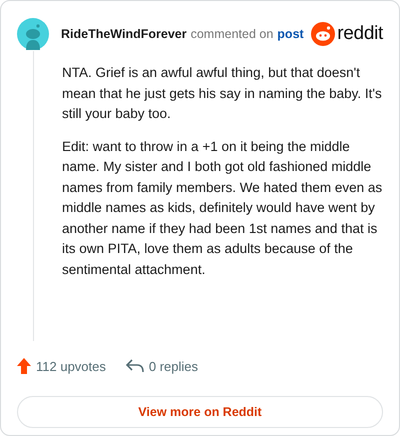 Image resolution: width=400 pixels, height=436 pixels. I want to click on reply-icon, so click(135, 366).